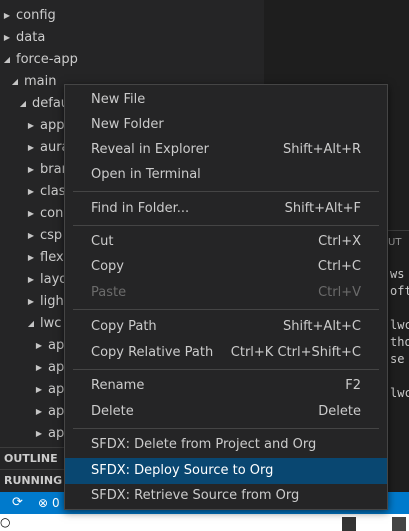 This screenshot has height=531, width=409. Describe the element at coordinates (226, 175) in the screenshot. I see `menu-item-open-in-terminal: Open in Terminal` at that location.